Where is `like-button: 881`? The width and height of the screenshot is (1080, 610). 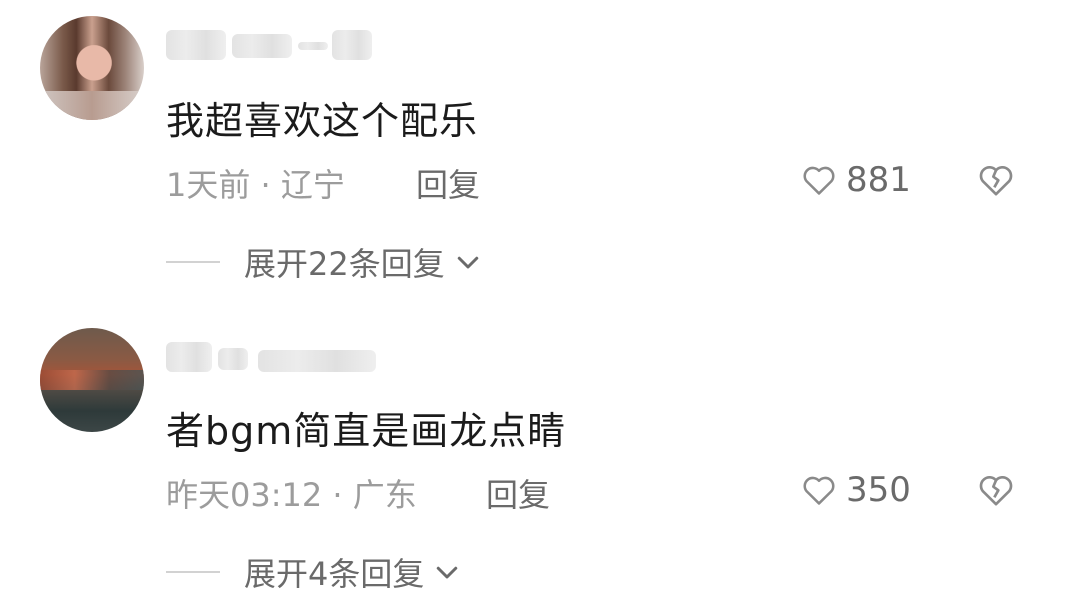 like-button: 881 is located at coordinates (855, 180).